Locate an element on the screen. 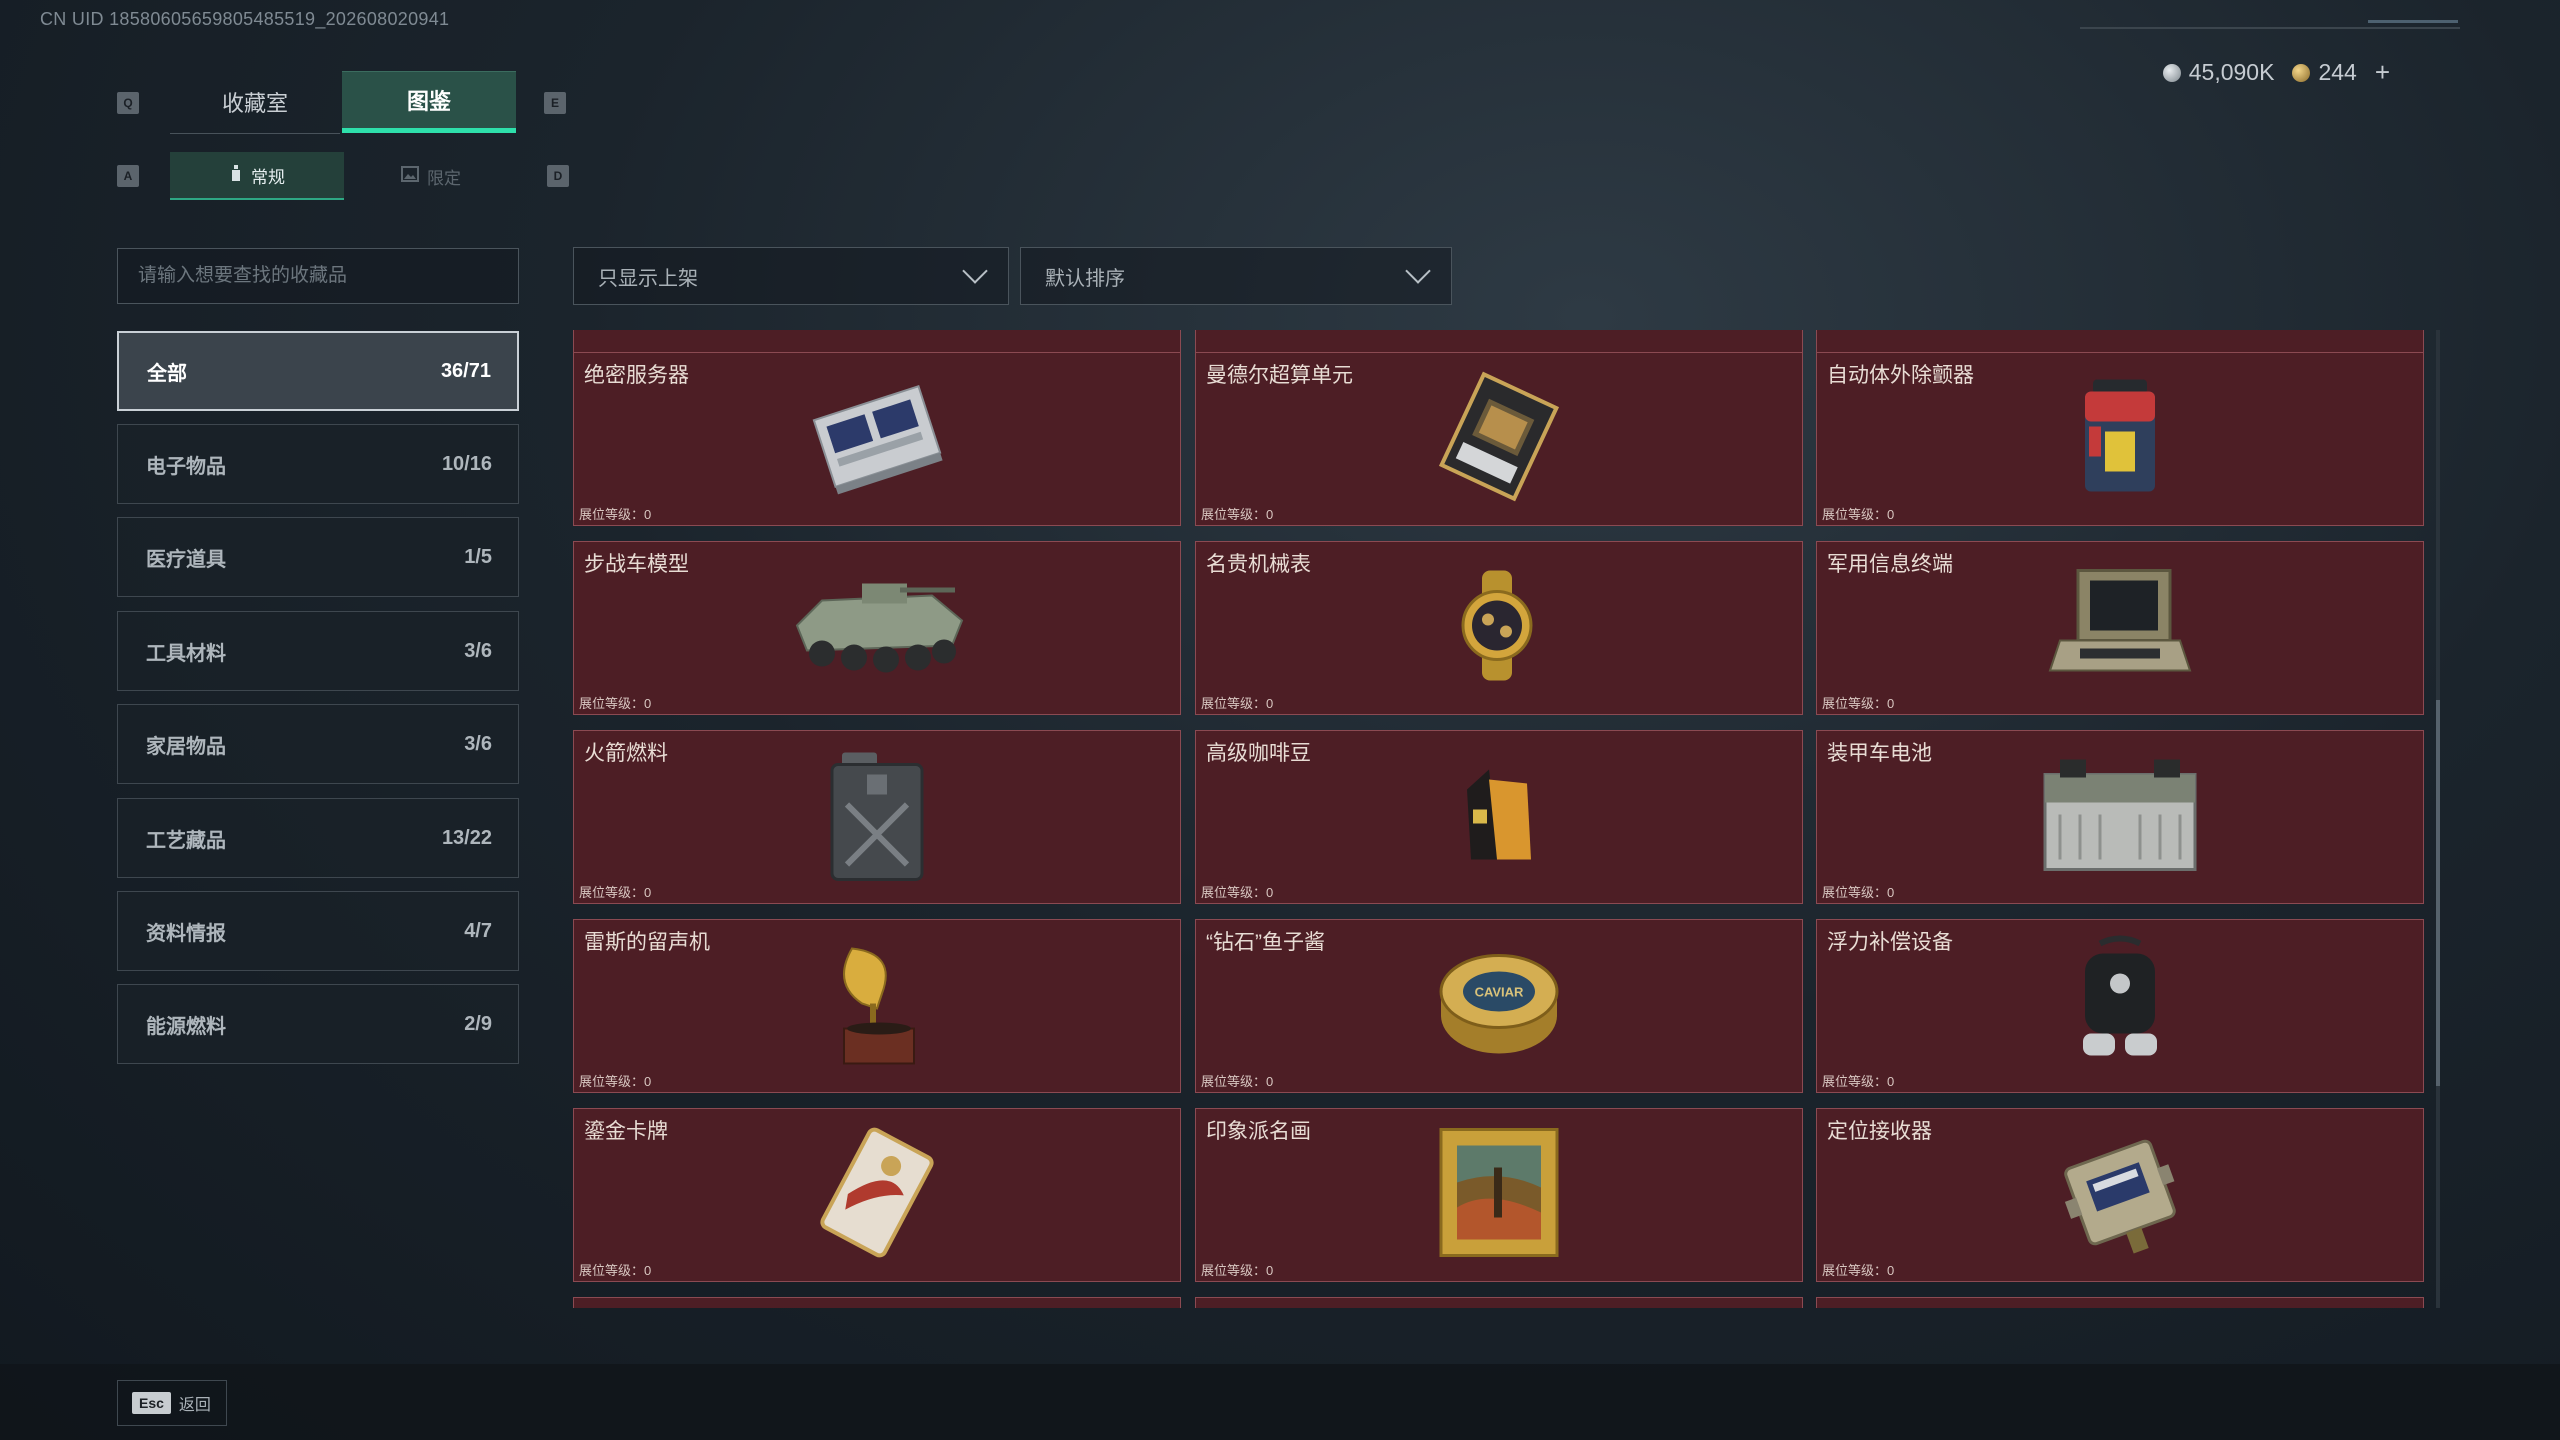 The width and height of the screenshot is (2560, 1440). category-label: 工具材料 is located at coordinates (186, 653).